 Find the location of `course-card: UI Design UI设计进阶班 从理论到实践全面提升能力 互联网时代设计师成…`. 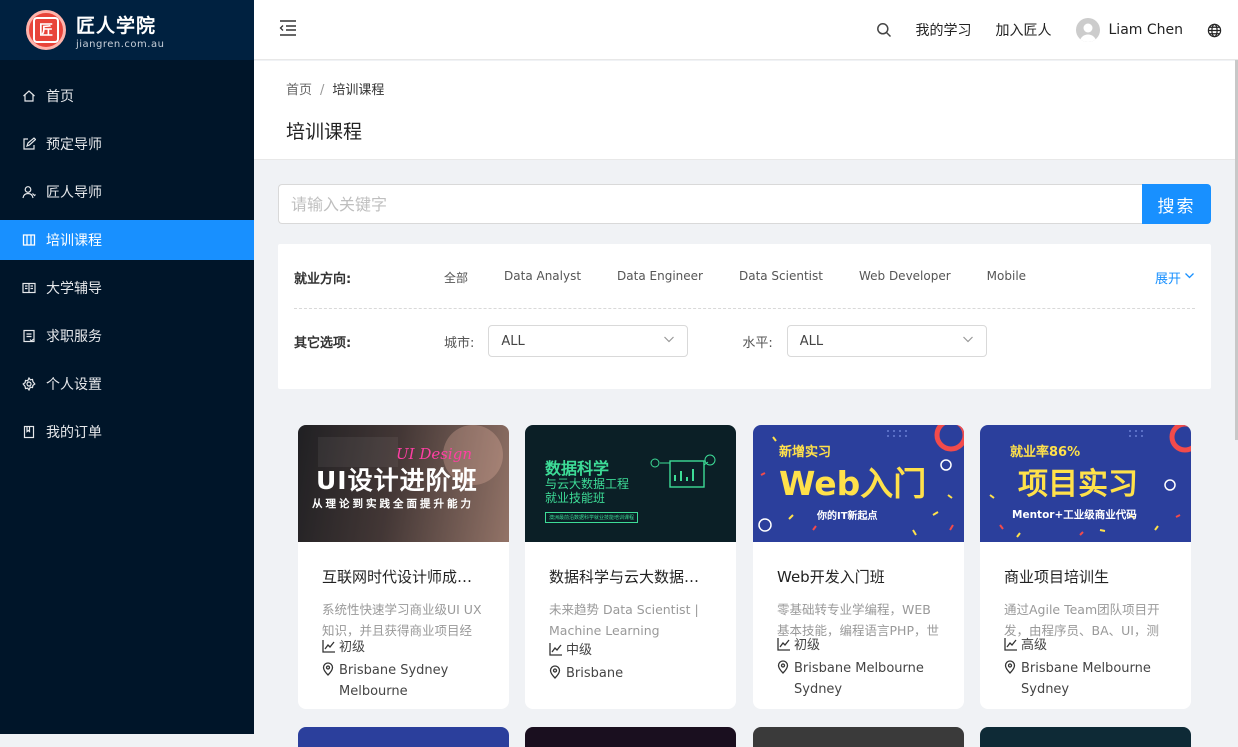

course-card: UI Design UI设计进阶班 从理论到实践全面提升能力 互联网时代设计师成… is located at coordinates (403, 567).